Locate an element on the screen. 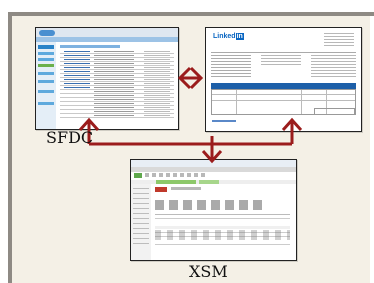  sfdc-label: SFDC is located at coordinates (70, 137).